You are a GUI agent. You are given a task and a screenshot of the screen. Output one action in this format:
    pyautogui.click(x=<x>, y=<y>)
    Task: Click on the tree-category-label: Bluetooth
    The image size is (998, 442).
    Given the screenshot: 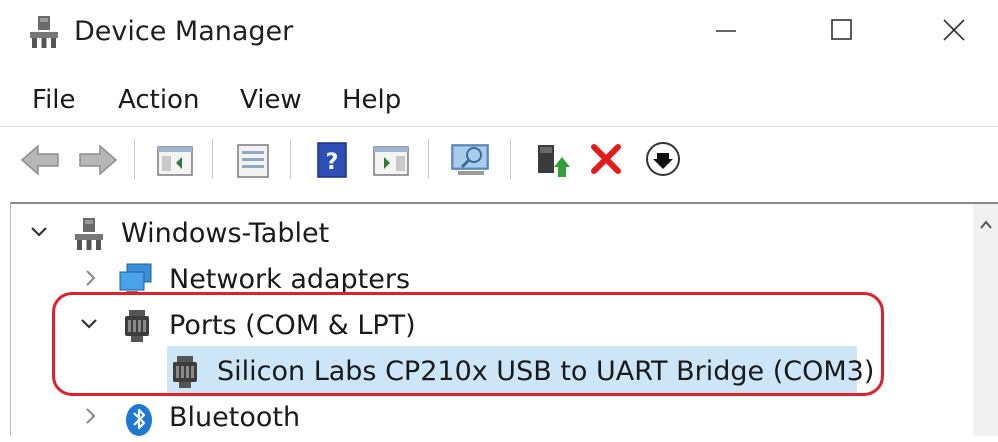 What is the action you would take?
    pyautogui.click(x=235, y=417)
    